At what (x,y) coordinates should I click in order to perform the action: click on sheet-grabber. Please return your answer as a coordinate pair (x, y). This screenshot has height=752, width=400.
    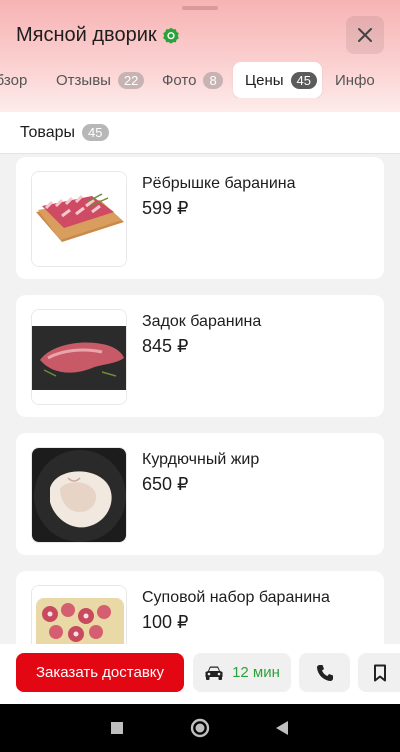
    Looking at the image, I should click on (200, 8).